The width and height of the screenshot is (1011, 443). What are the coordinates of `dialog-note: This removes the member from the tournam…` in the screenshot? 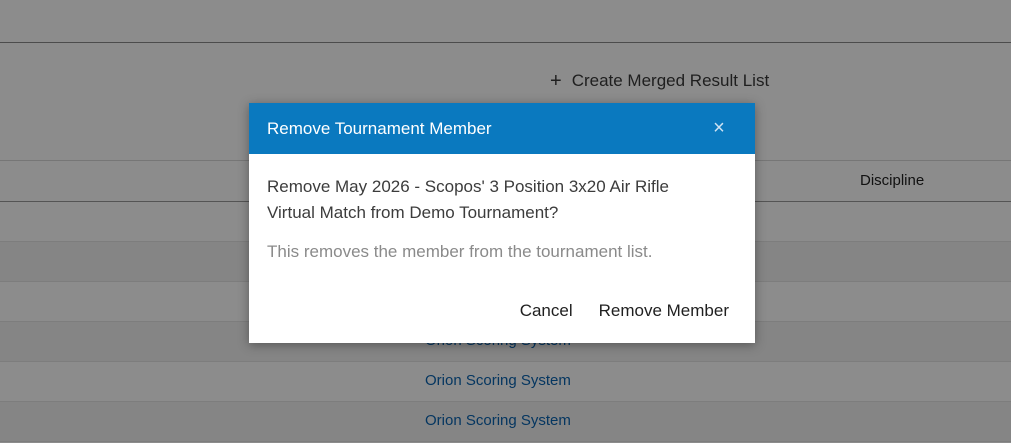 It's located at (460, 251).